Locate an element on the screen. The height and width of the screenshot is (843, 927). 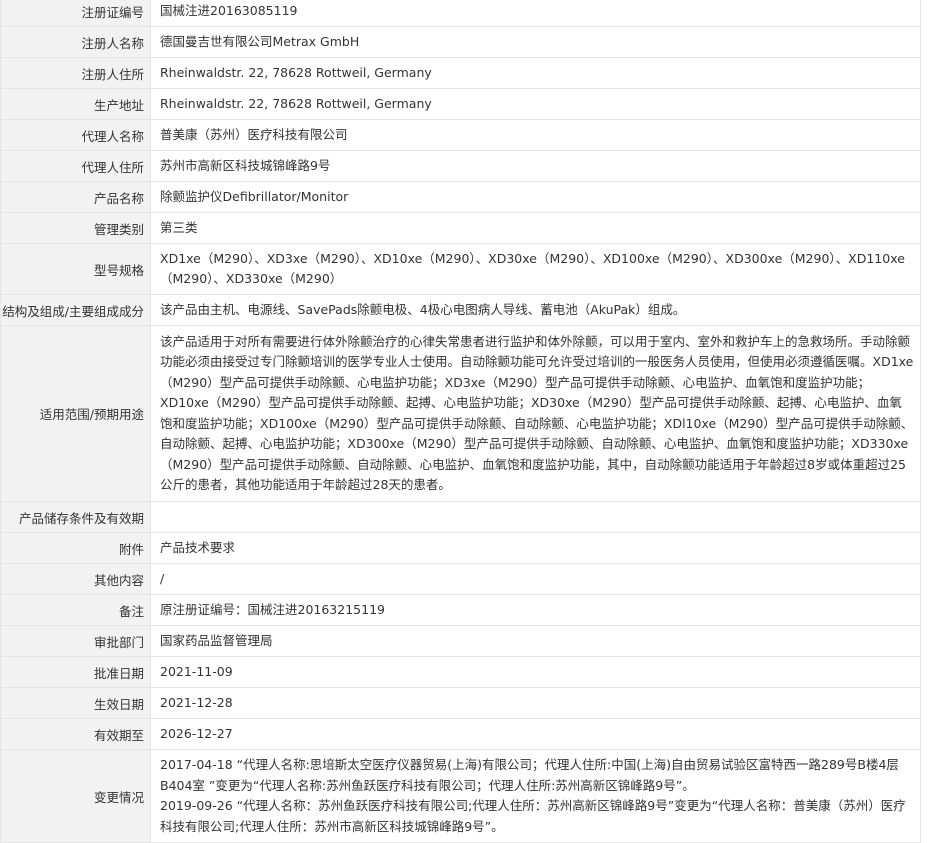
row-label: 附件 is located at coordinates (75, 548).